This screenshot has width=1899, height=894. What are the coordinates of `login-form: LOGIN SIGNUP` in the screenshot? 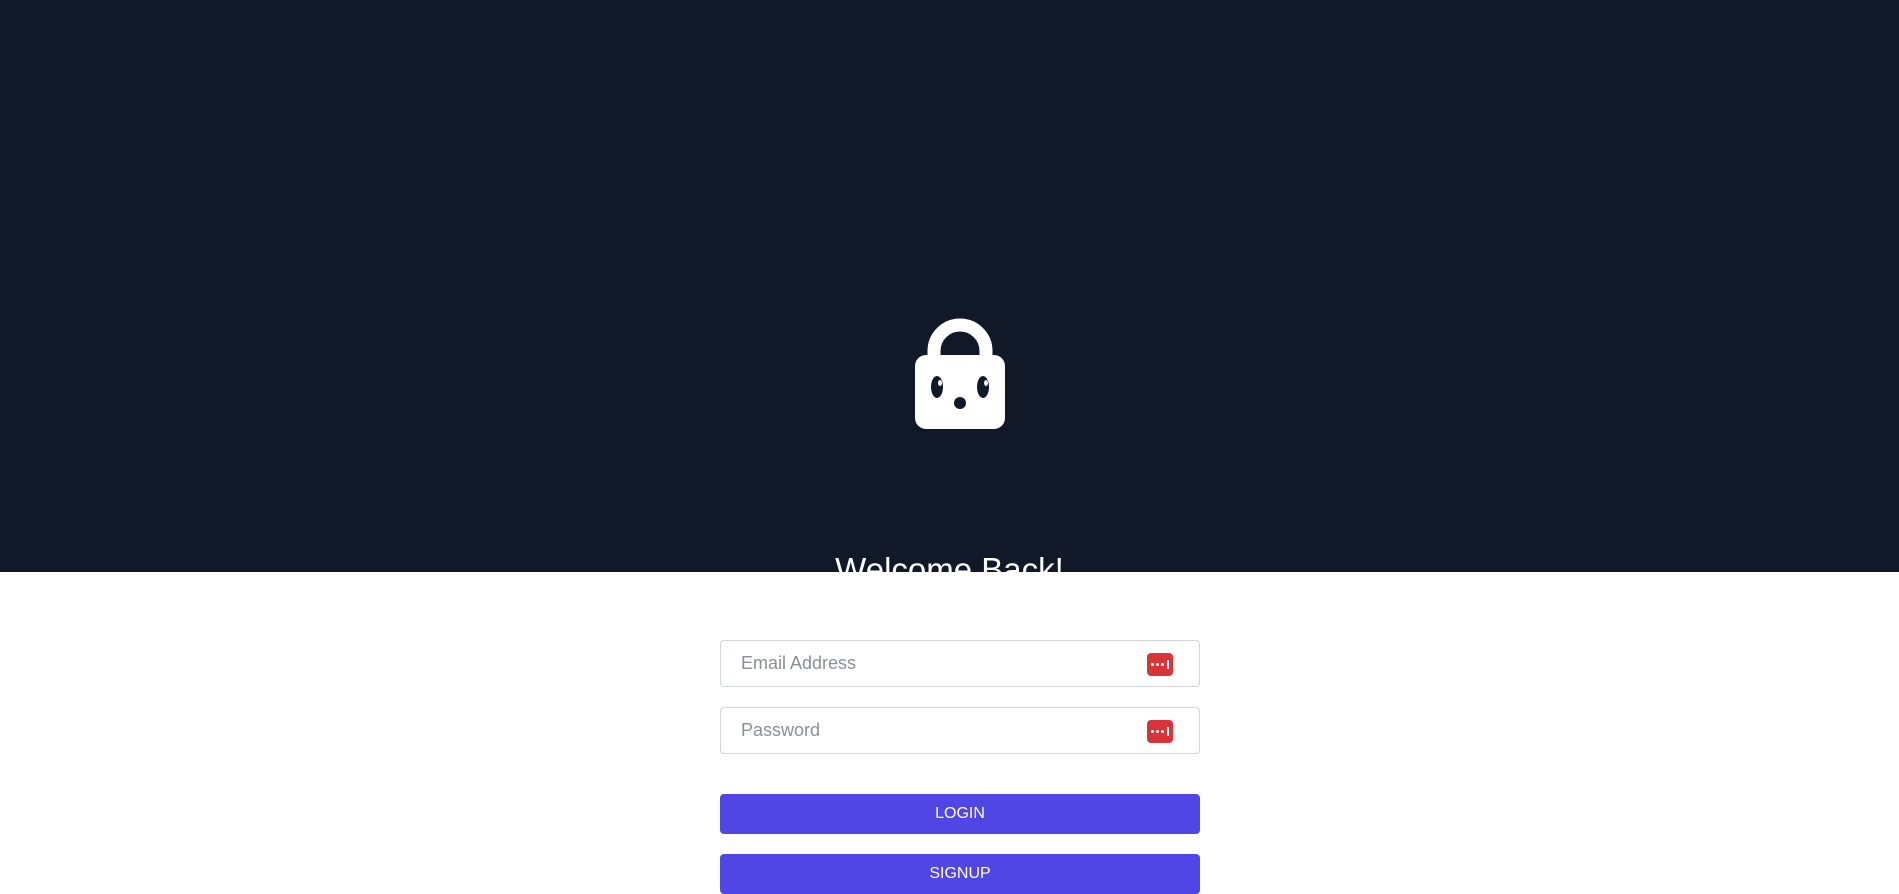 It's located at (960, 767).